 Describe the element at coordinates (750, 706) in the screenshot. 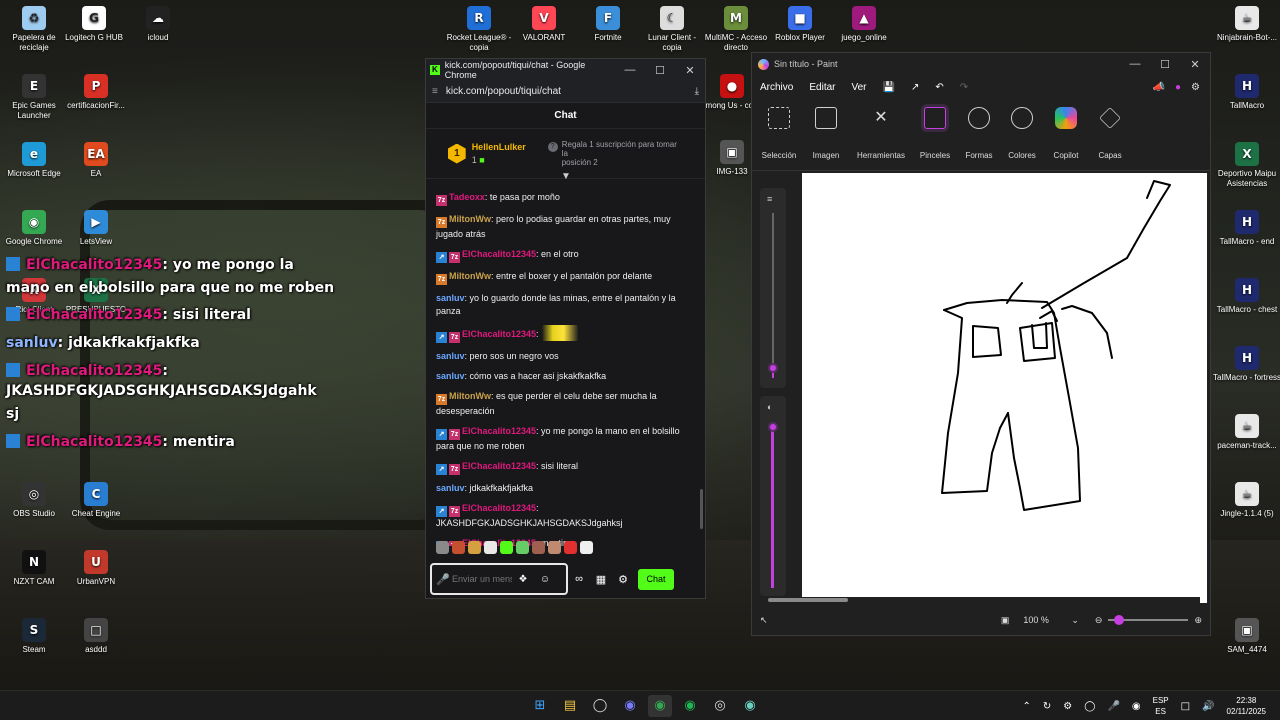

I see `app-taskbar-icon: ◉` at that location.